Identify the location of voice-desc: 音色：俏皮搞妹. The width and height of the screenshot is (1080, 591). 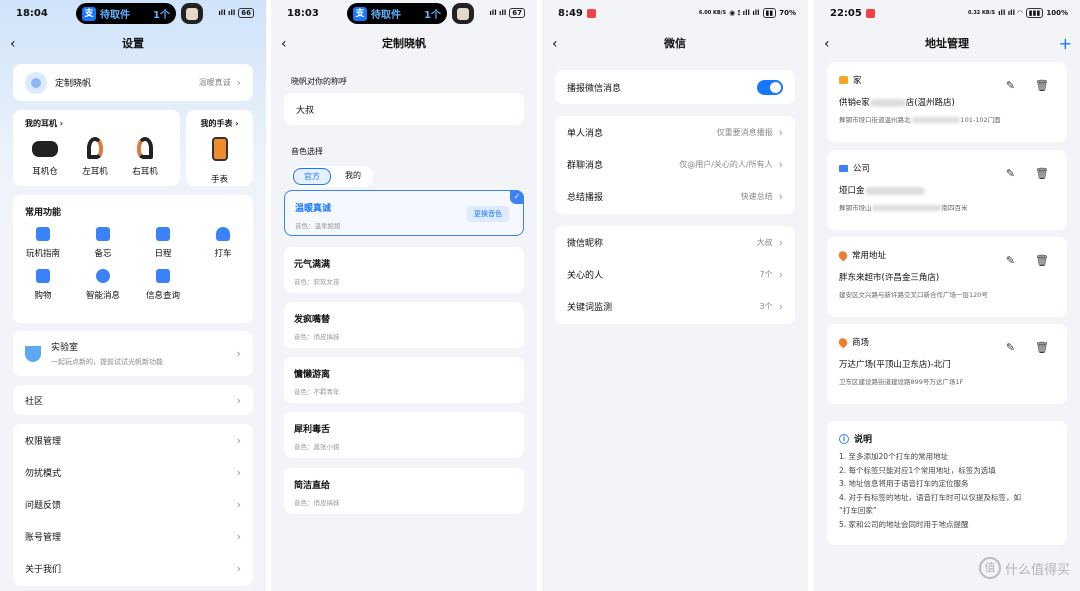
(317, 337).